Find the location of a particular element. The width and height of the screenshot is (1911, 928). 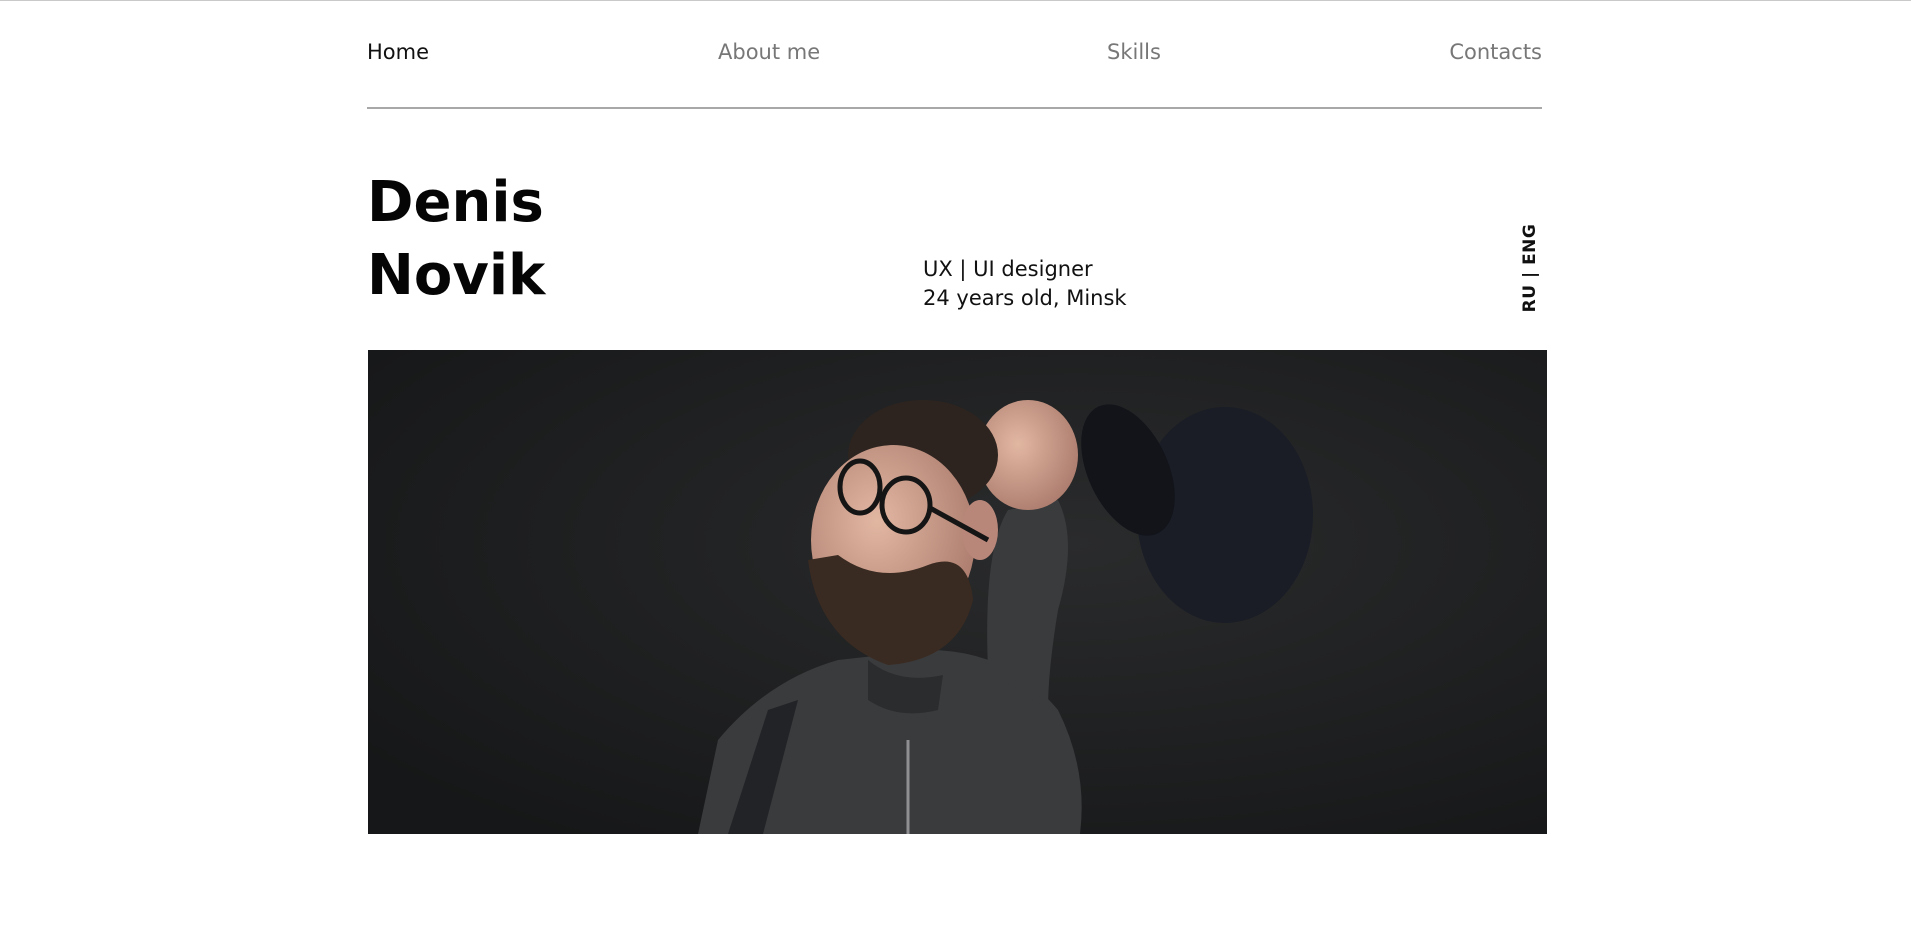

profile-info: UX | UI designer 24 years old, Minsk is located at coordinates (1025, 284).